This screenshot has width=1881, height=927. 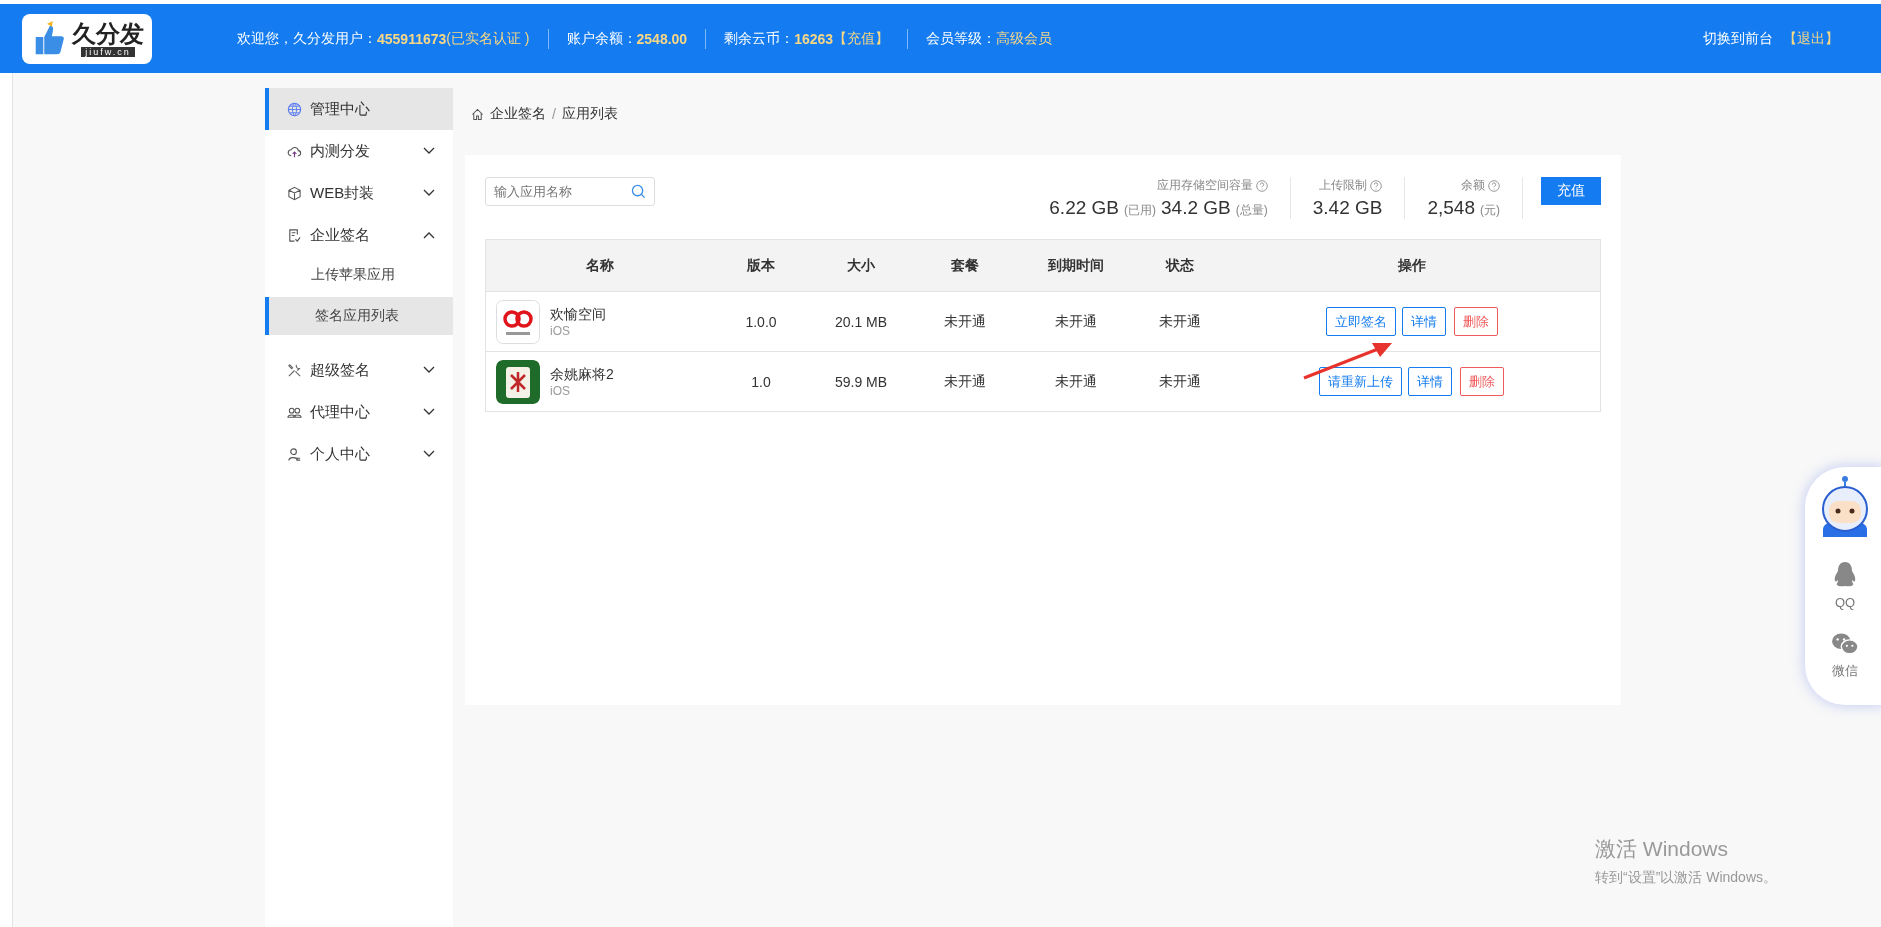 What do you see at coordinates (359, 274) in the screenshot?
I see `sidebar-subitem: 上传苹果应用` at bounding box center [359, 274].